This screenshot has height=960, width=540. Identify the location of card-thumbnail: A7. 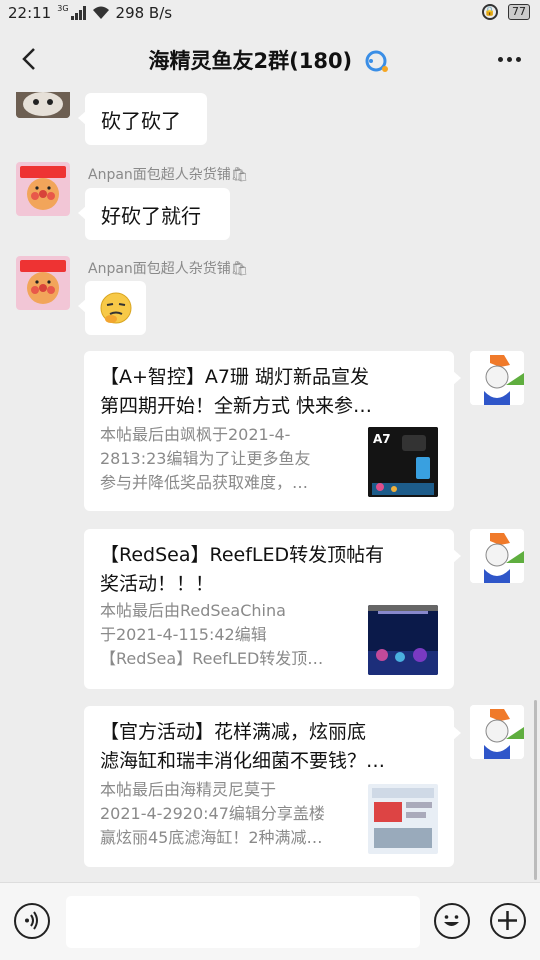
(403, 462).